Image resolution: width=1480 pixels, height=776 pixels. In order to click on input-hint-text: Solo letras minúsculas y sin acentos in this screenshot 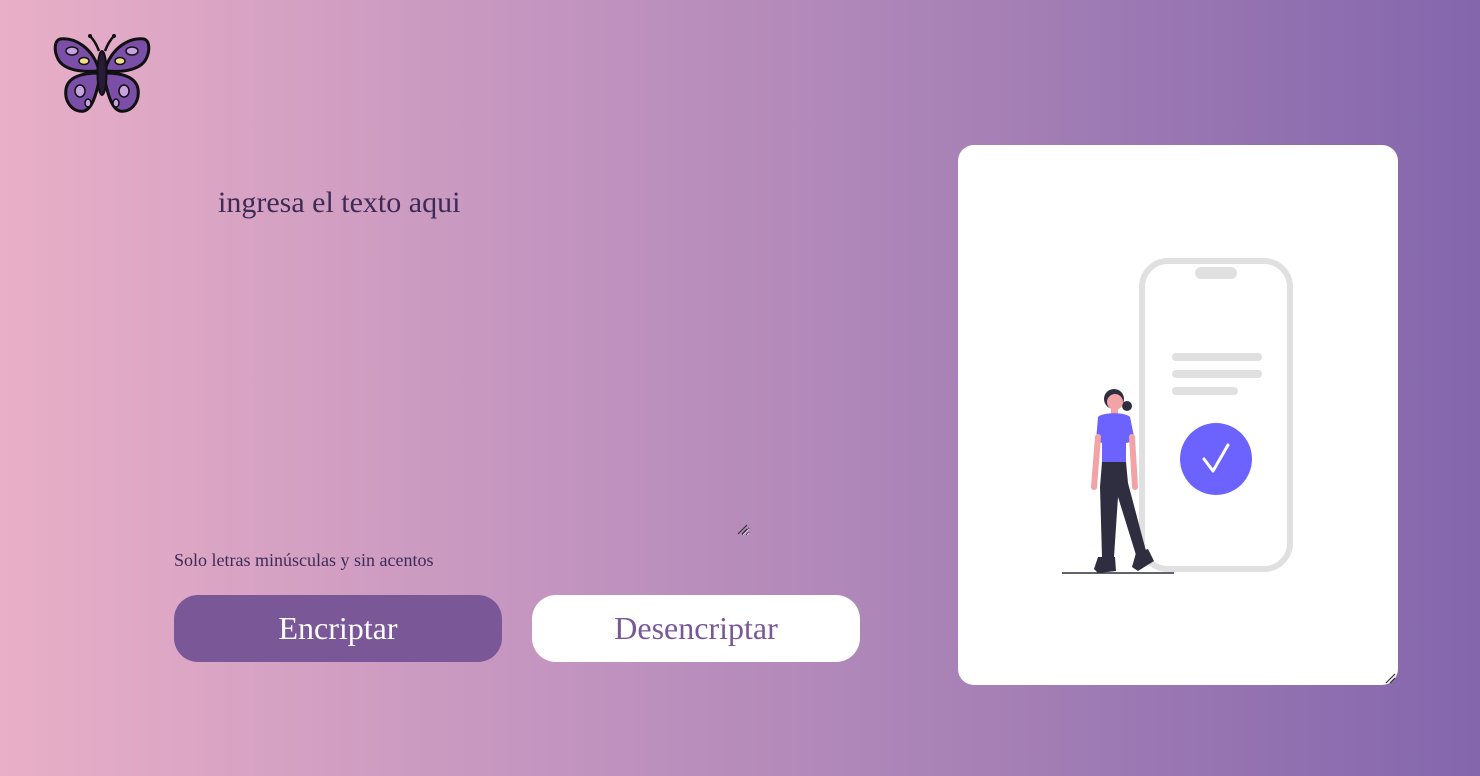, I will do `click(304, 560)`.